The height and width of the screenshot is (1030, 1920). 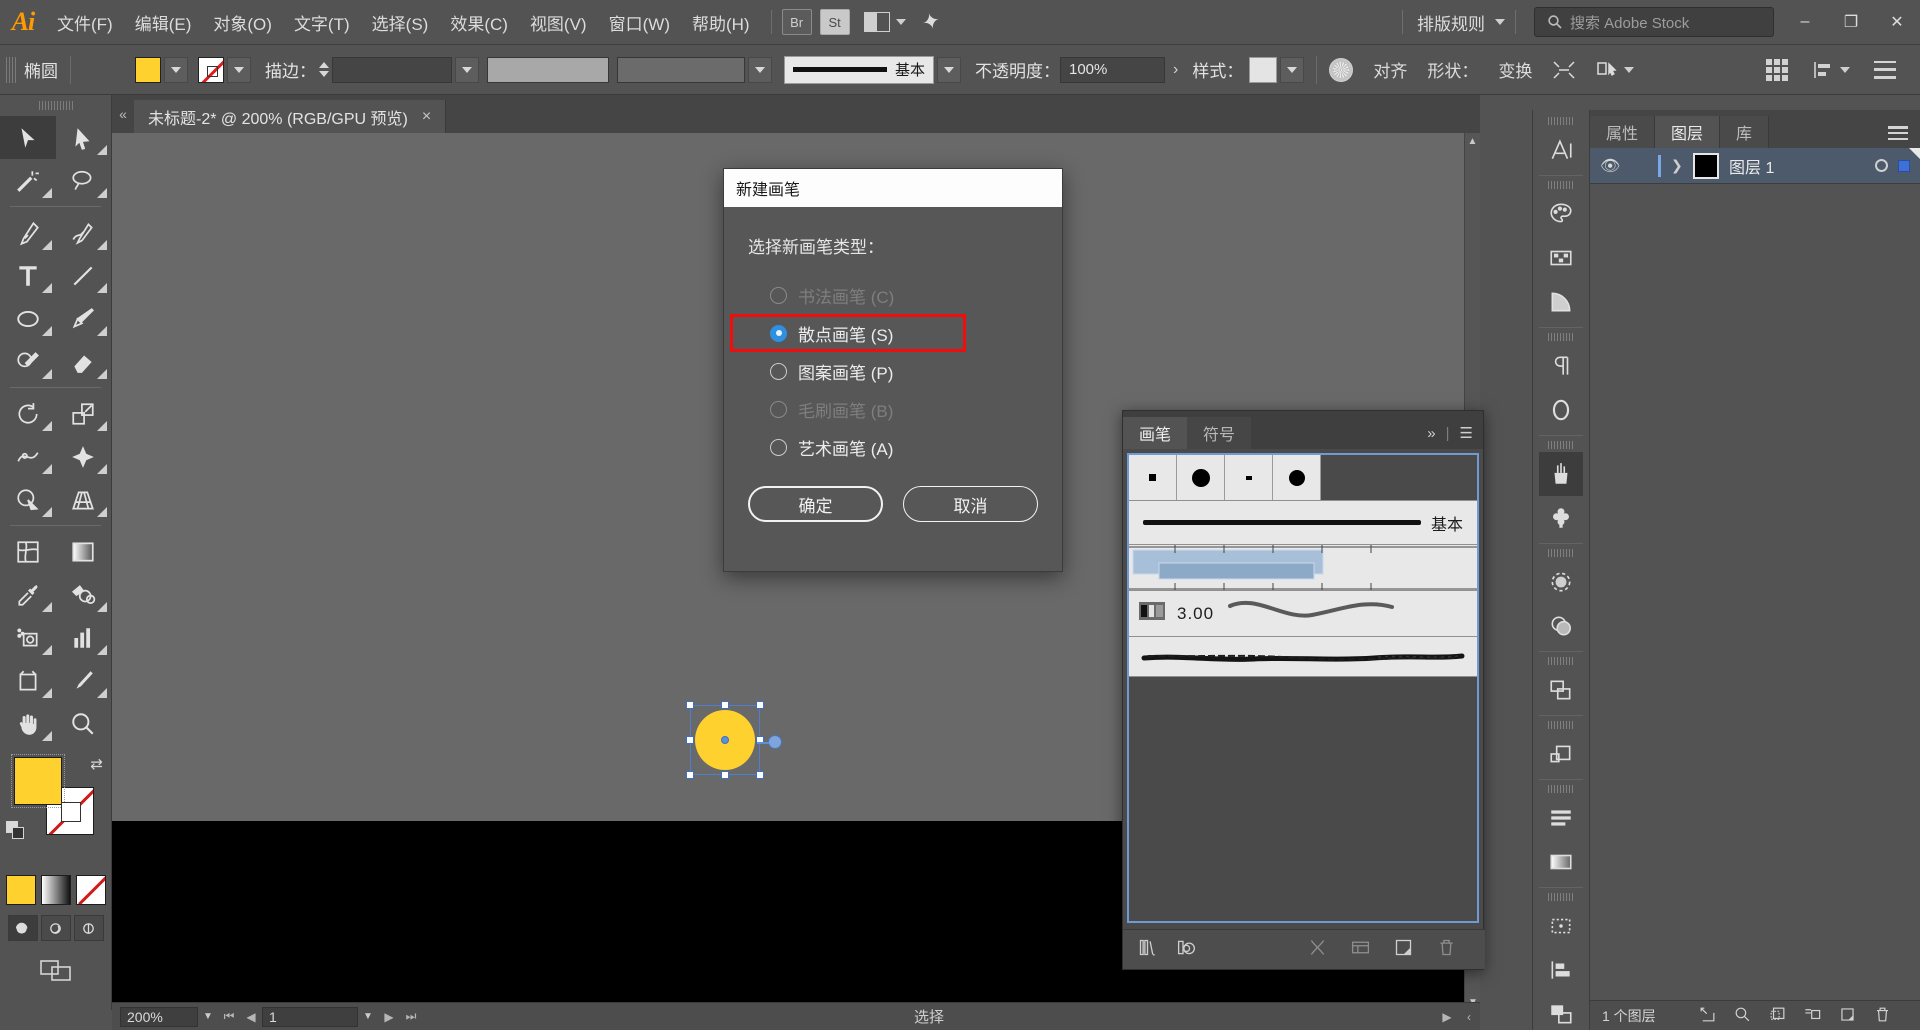 What do you see at coordinates (721, 22) in the screenshot?
I see `menu-help: 帮助(H)` at bounding box center [721, 22].